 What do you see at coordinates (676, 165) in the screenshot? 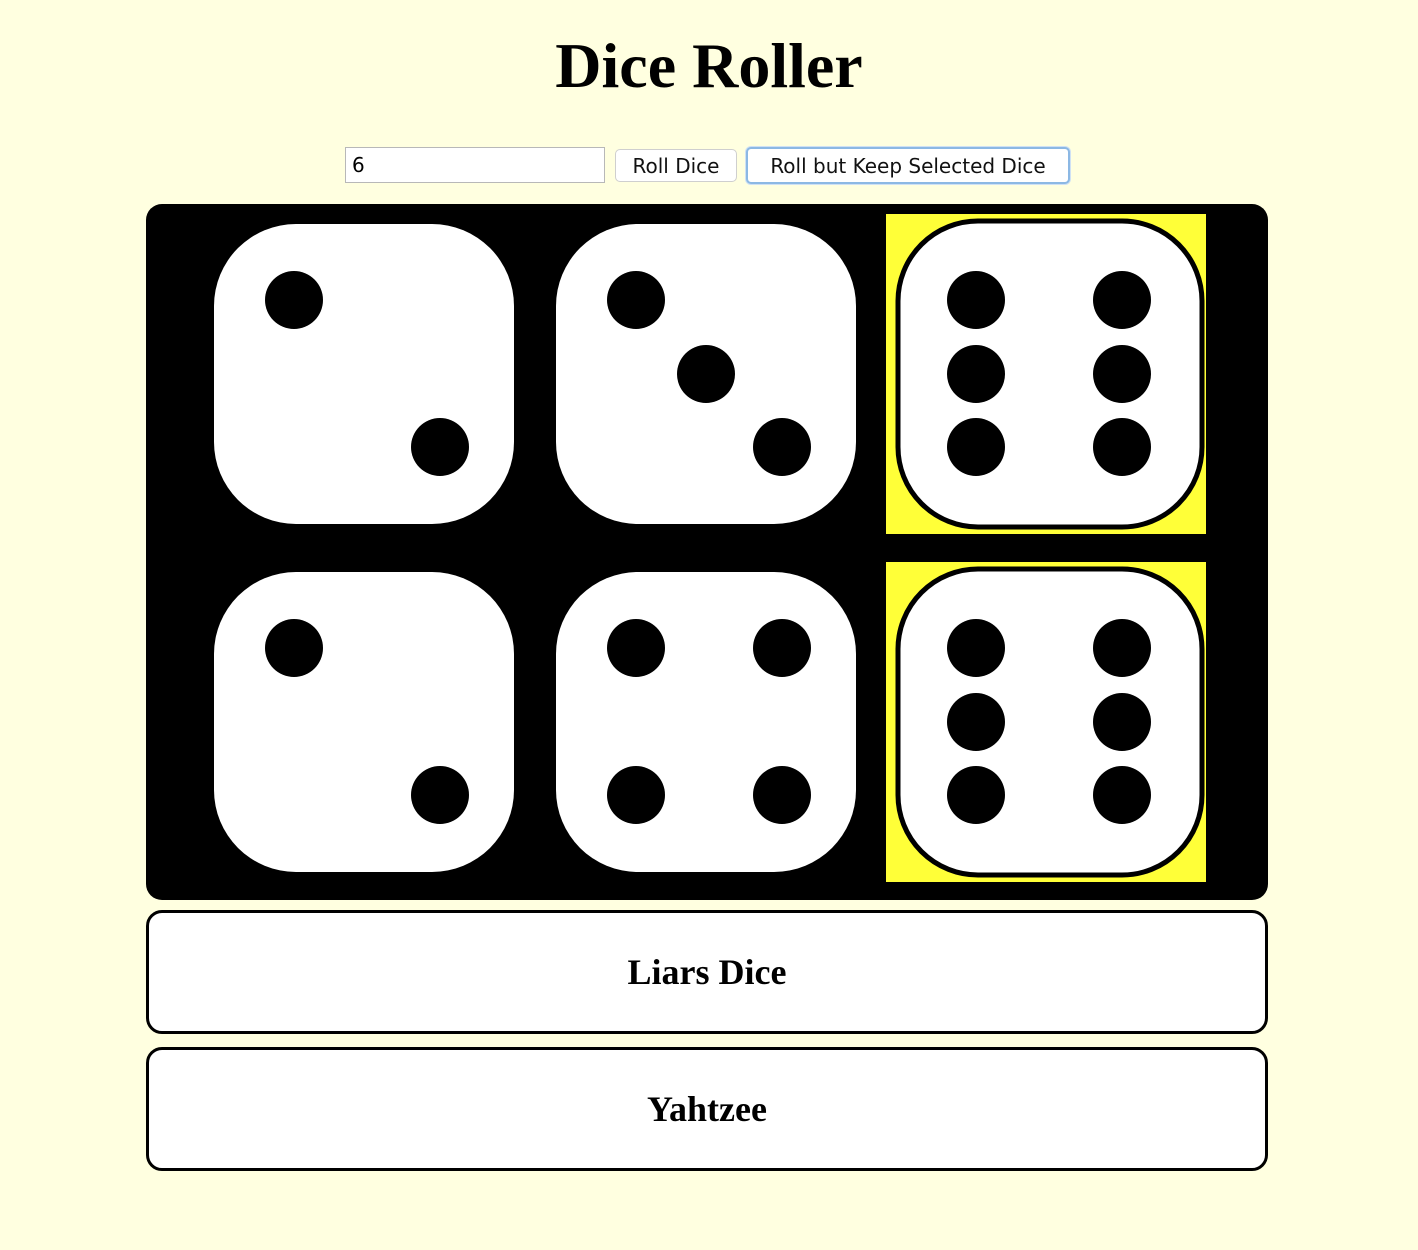
I see `roll-dice-button: Roll Dice` at bounding box center [676, 165].